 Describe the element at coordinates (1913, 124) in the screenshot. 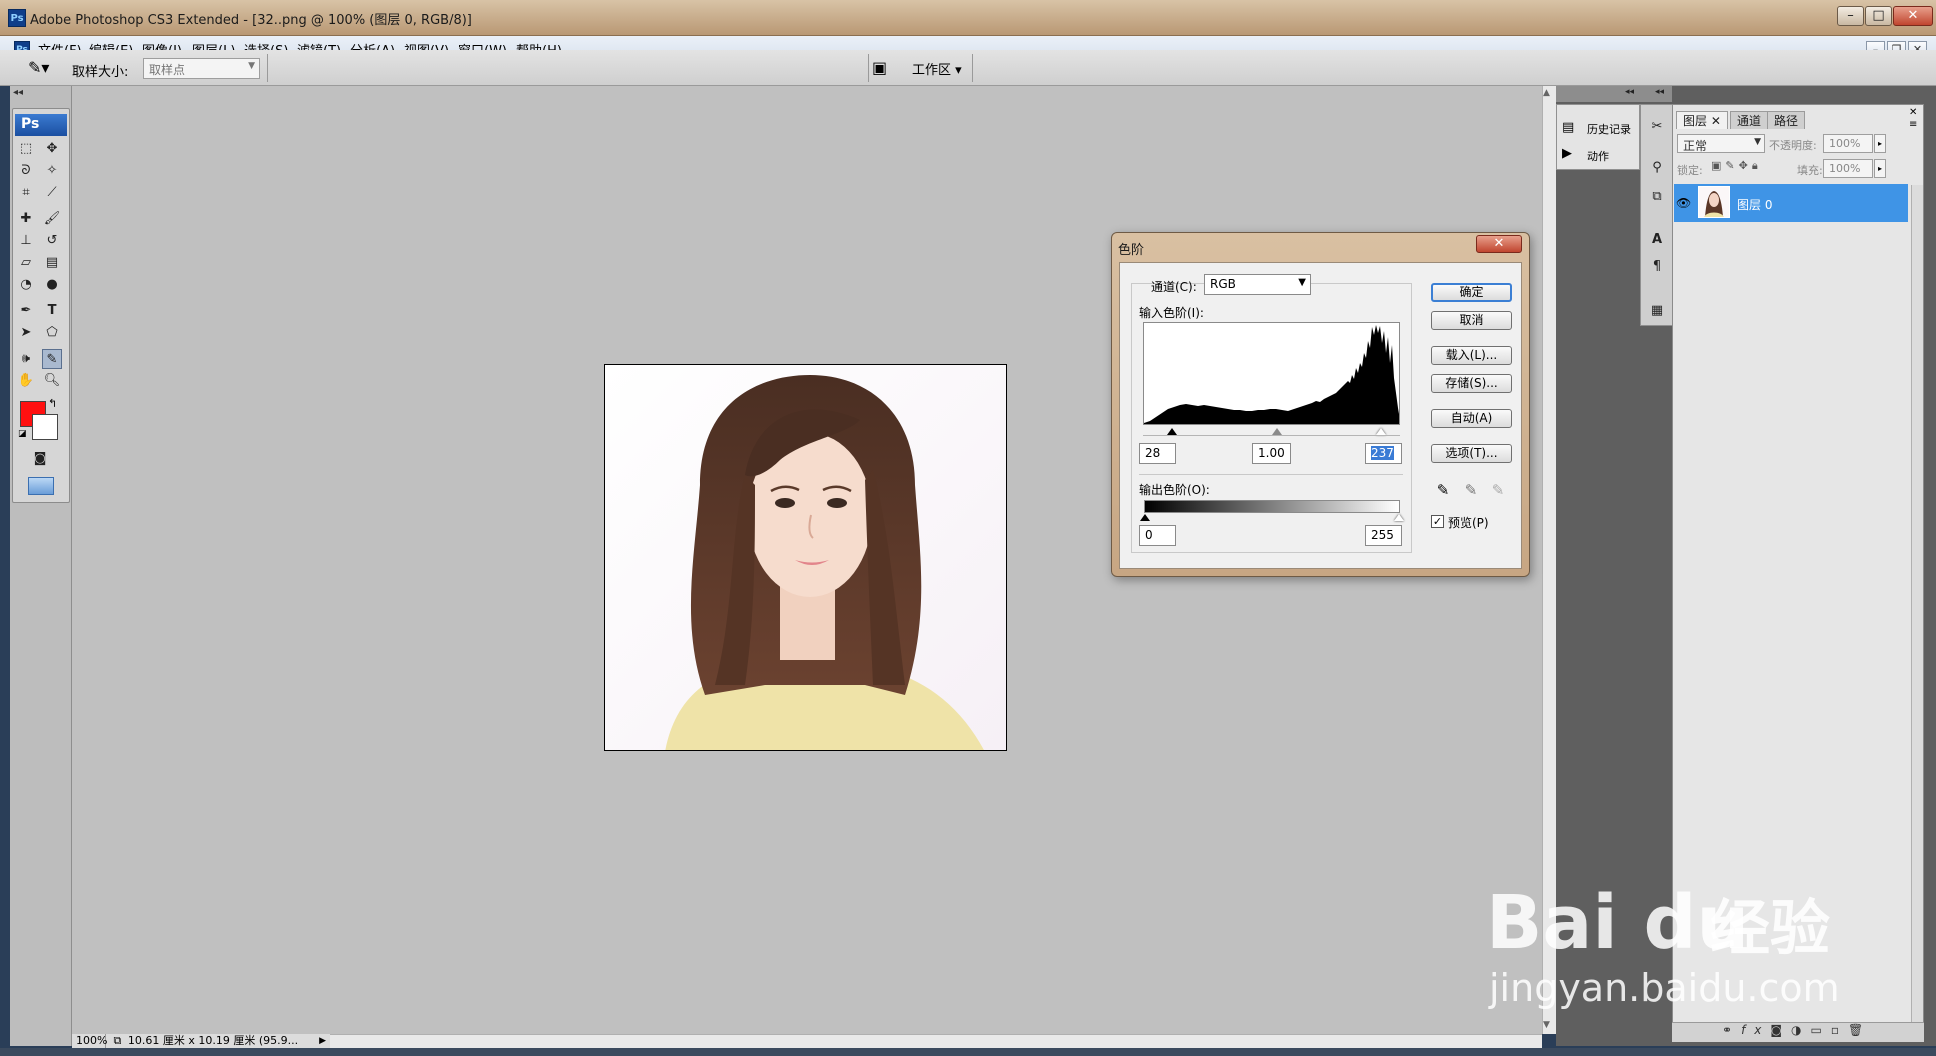

I see `panel-menu-icon: ≡` at that location.